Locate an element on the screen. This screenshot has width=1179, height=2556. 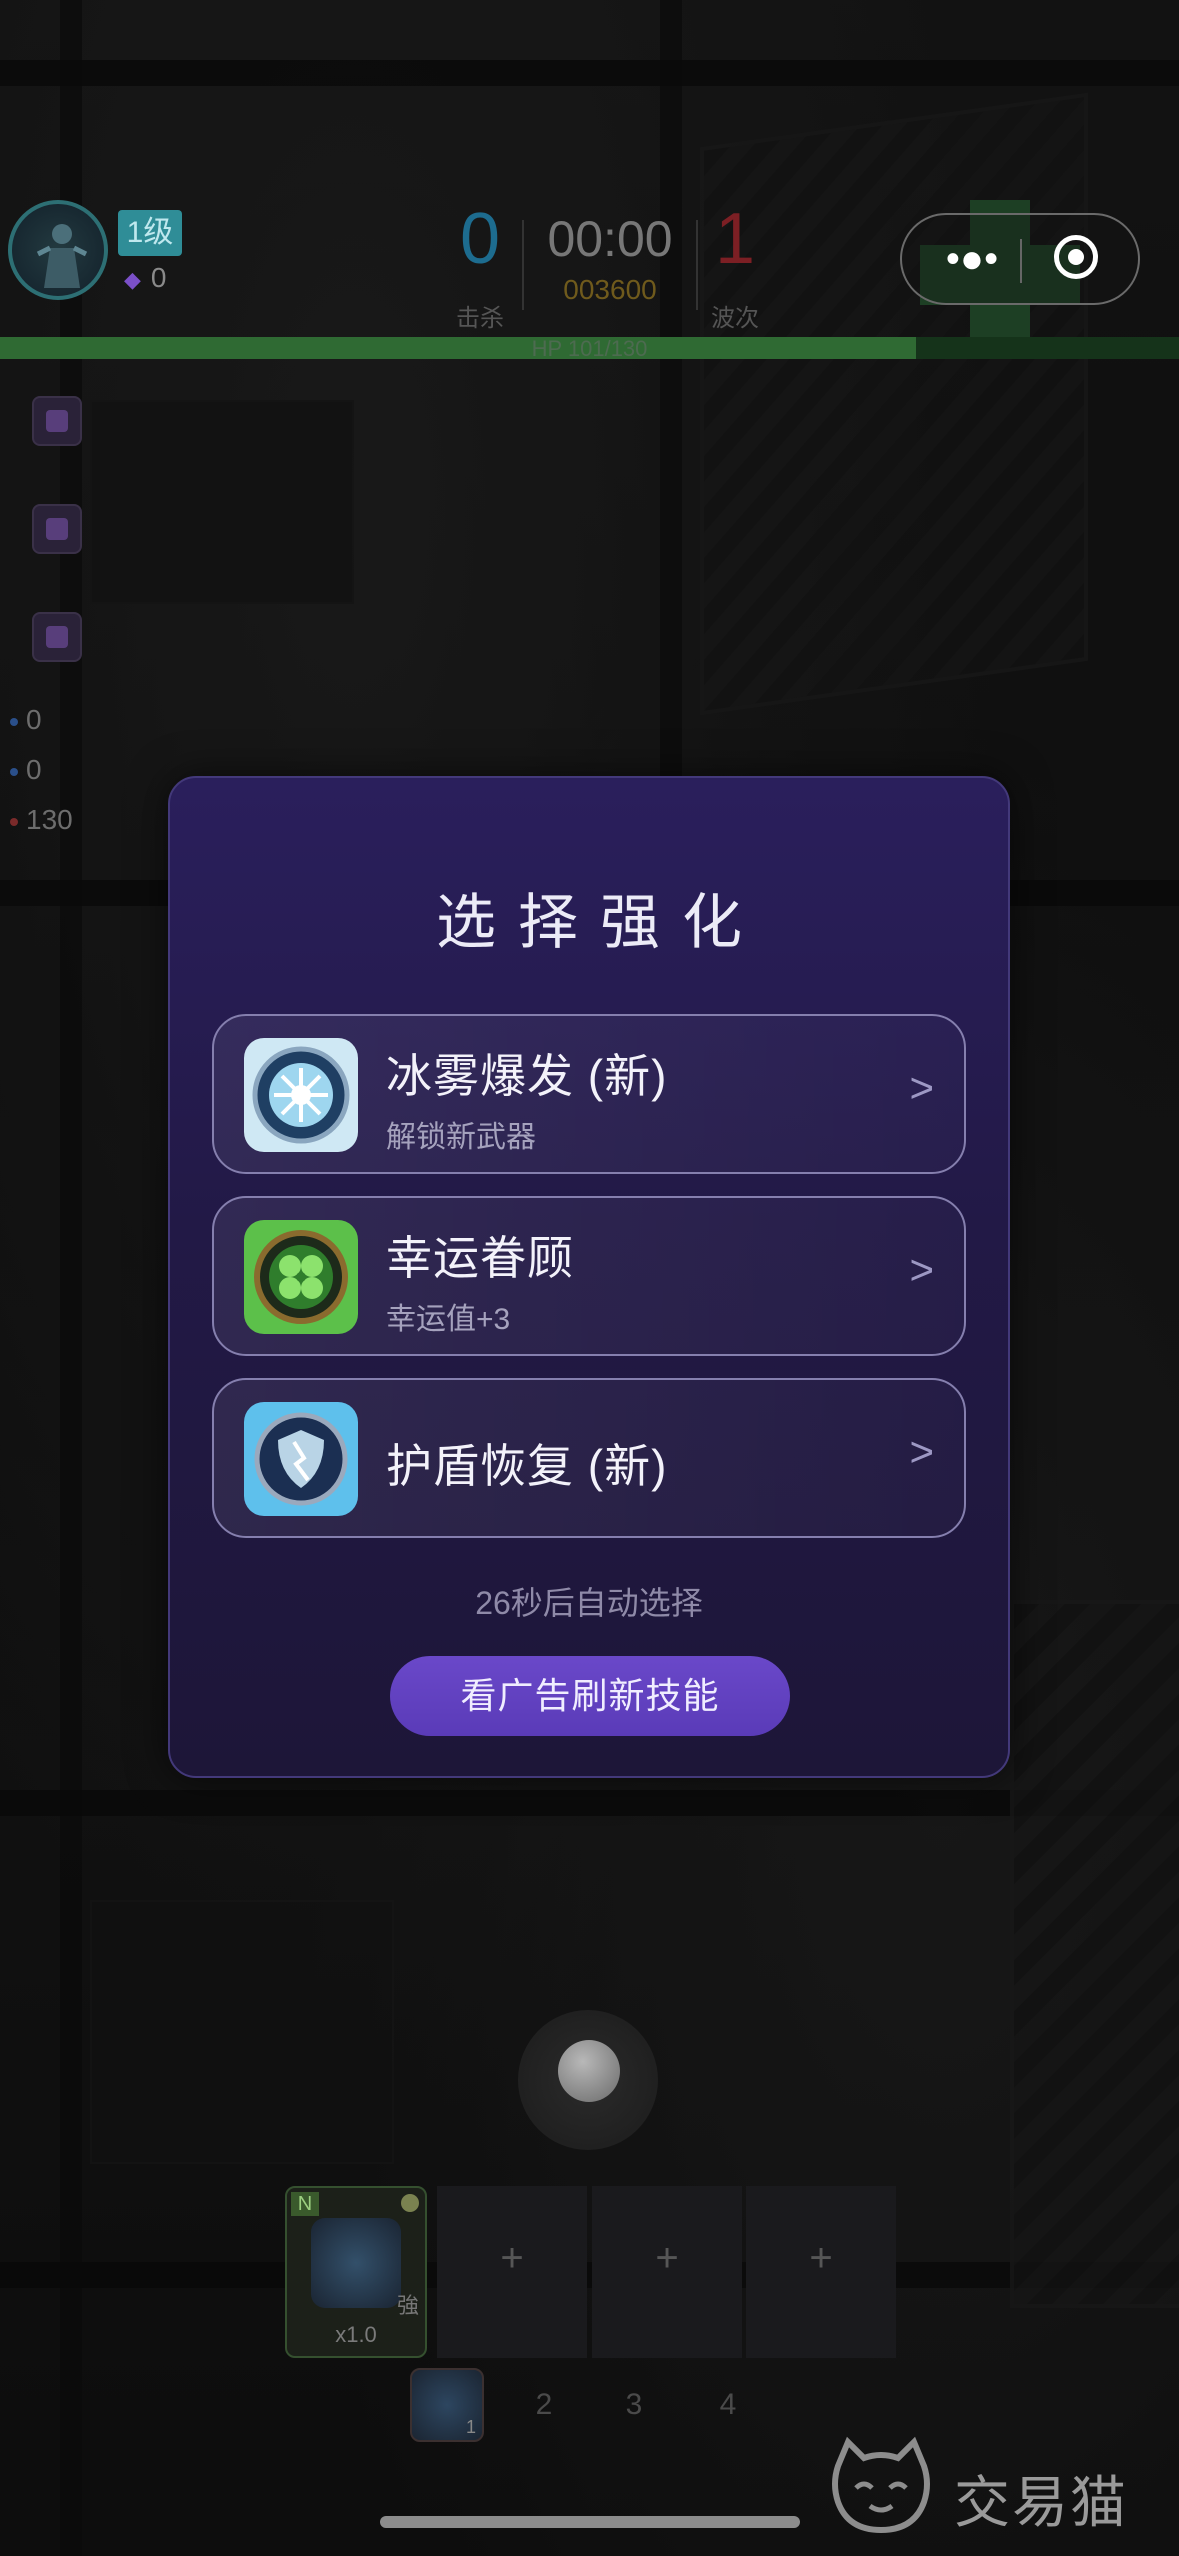
player-avatar is located at coordinates (58, 250).